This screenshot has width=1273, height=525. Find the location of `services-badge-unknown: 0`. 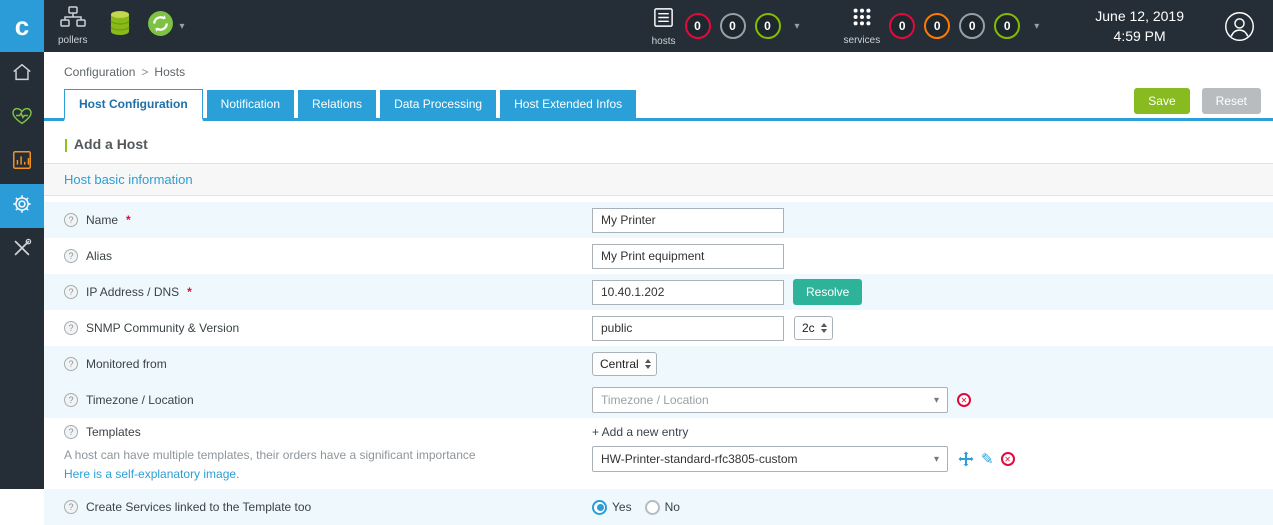

services-badge-unknown: 0 is located at coordinates (972, 26).